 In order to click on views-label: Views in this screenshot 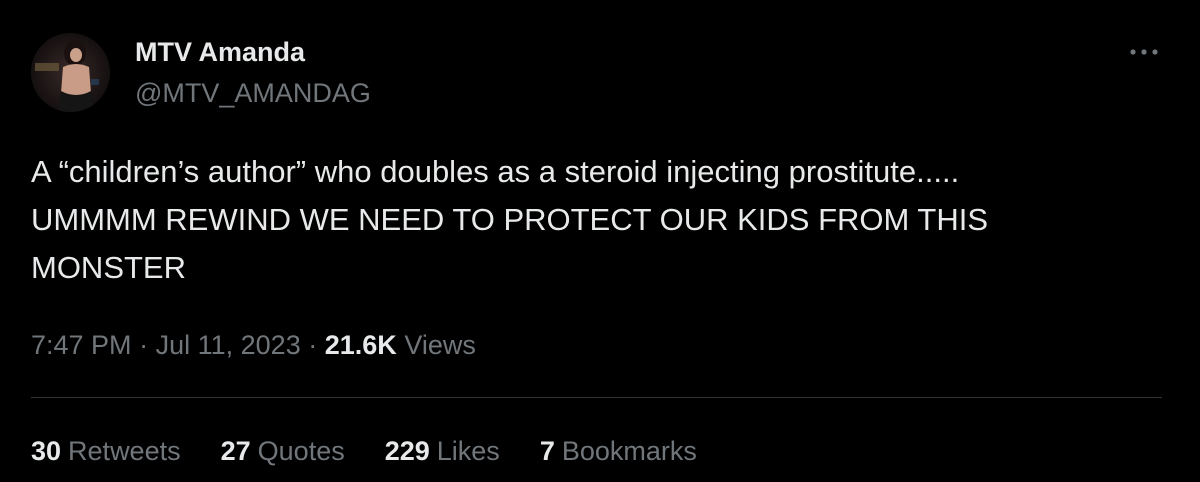, I will do `click(440, 345)`.